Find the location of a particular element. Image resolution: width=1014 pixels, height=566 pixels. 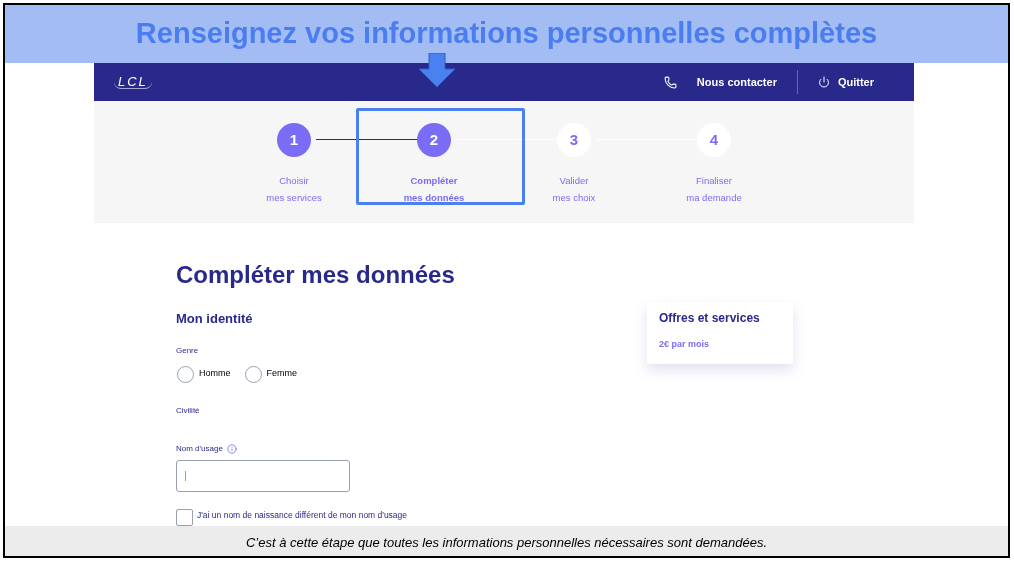

genre-label: Genre is located at coordinates (188, 350).